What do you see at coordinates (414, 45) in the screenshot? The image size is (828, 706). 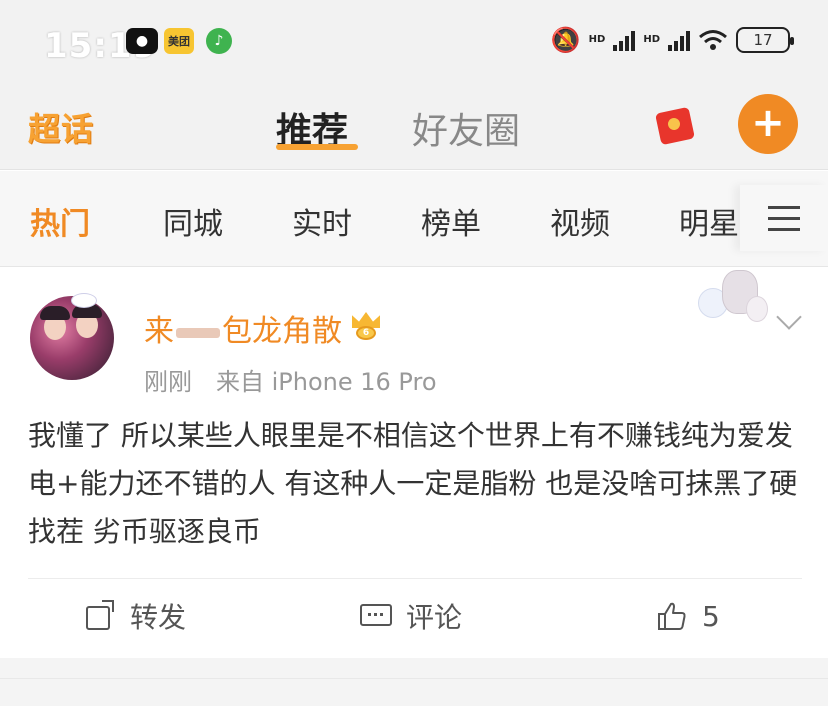 I see `status-bar: 15:19 ● 美团 ♪ 🔕 HD HD 17` at bounding box center [414, 45].